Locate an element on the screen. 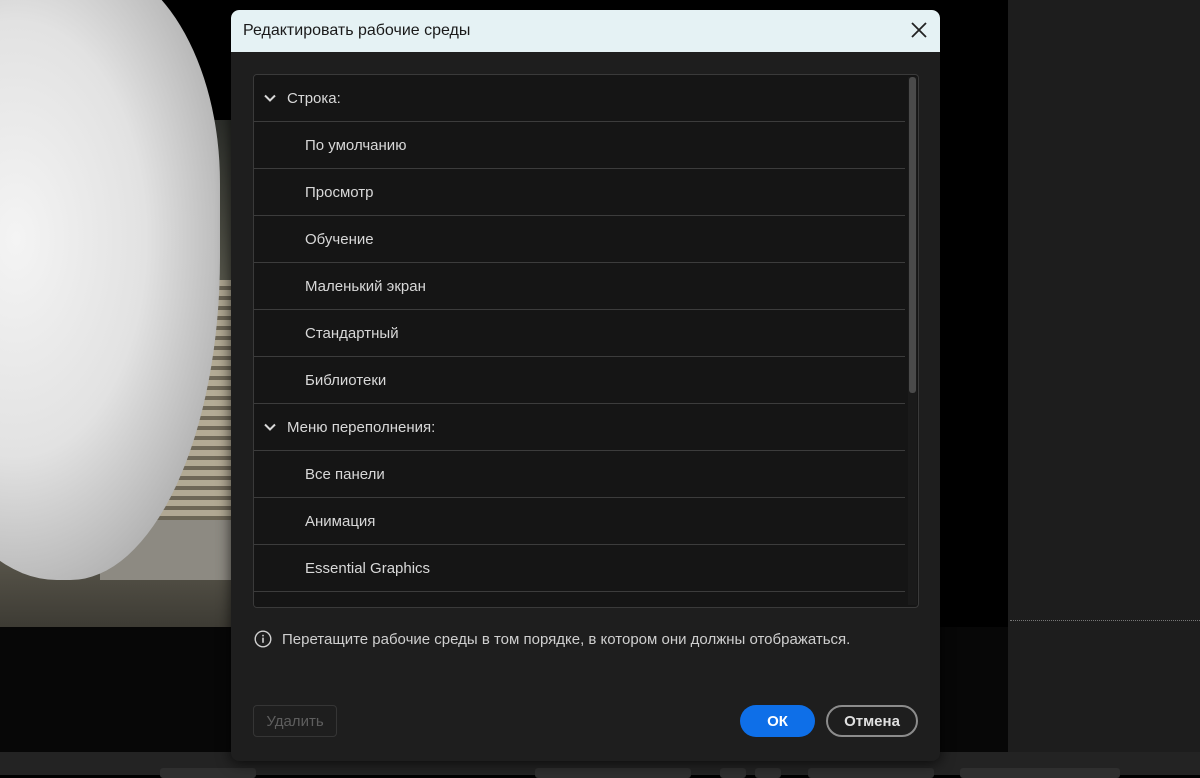  workspace-item is located at coordinates (579, 599).